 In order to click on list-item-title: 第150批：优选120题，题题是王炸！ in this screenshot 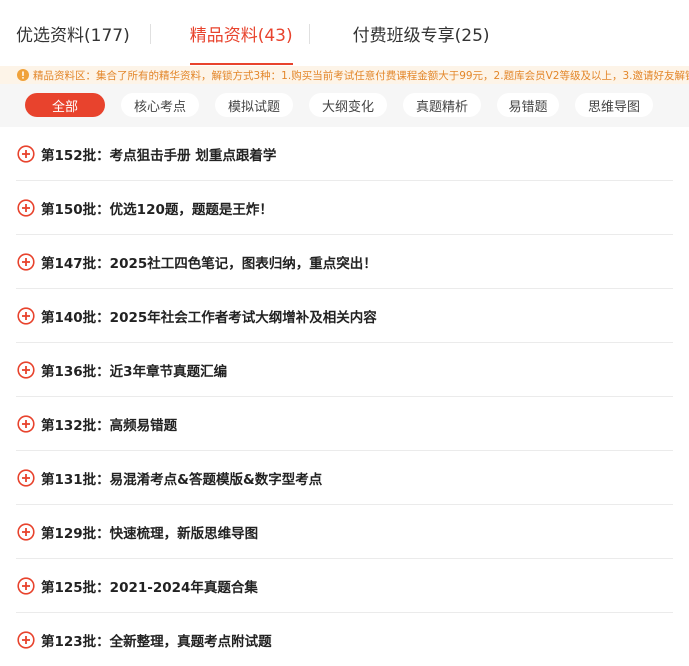, I will do `click(157, 209)`.